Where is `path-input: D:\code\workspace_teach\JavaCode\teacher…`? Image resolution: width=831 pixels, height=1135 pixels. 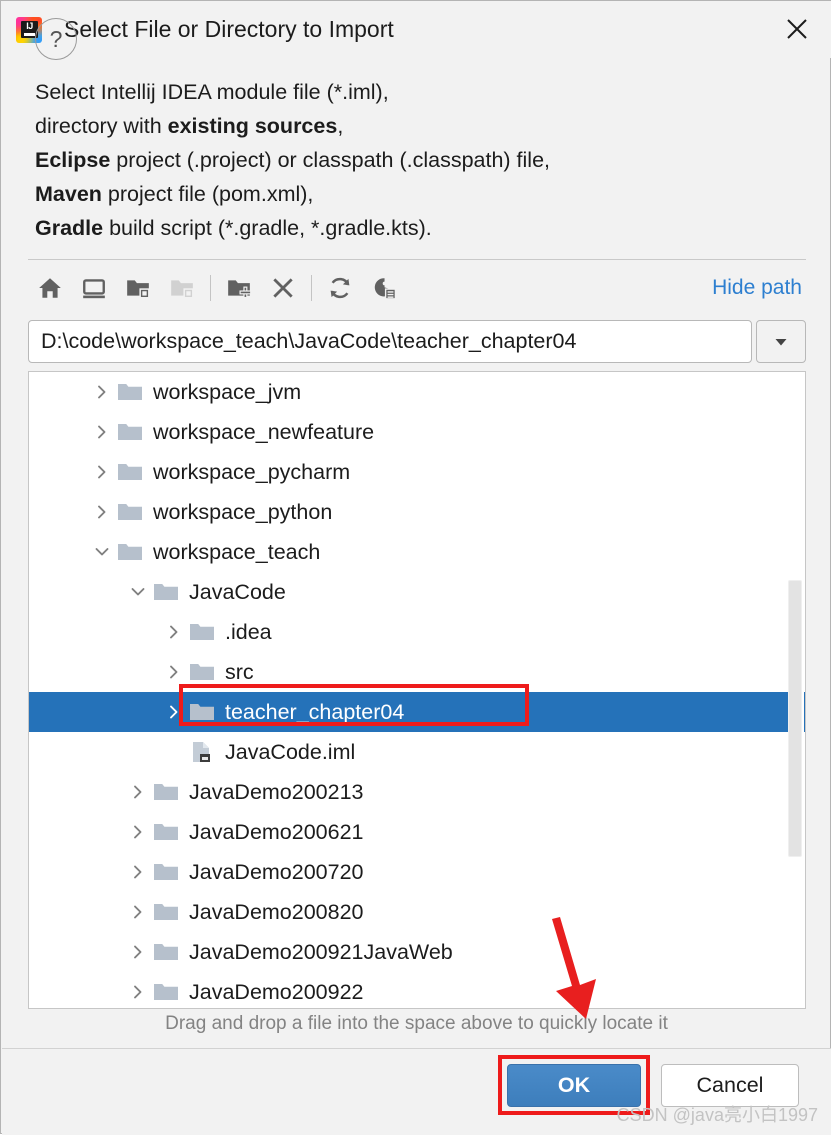 path-input: D:\code\workspace_teach\JavaCode\teacher… is located at coordinates (390, 341).